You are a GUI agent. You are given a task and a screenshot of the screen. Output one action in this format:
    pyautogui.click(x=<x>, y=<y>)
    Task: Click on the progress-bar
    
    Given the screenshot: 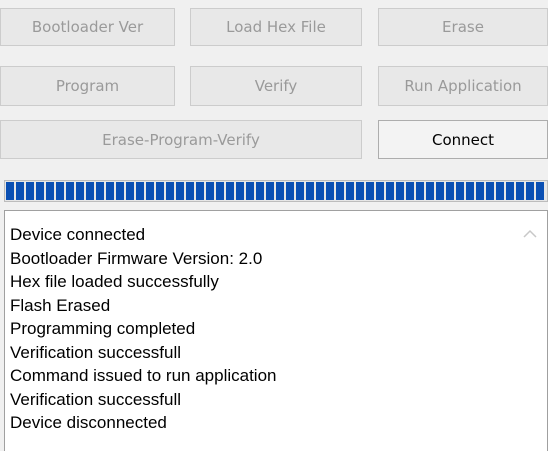 What is the action you would take?
    pyautogui.click(x=276, y=191)
    